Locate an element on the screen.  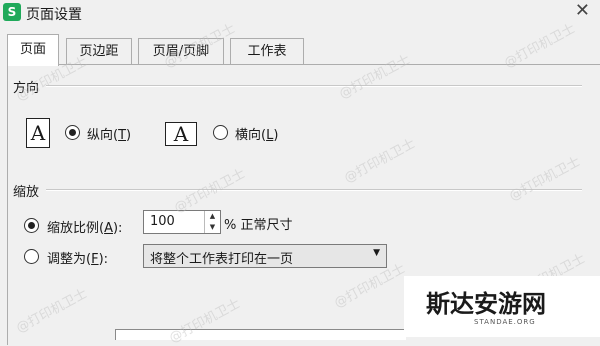
site-logo-subtitle: STANDAE.ORG is located at coordinates (505, 322).